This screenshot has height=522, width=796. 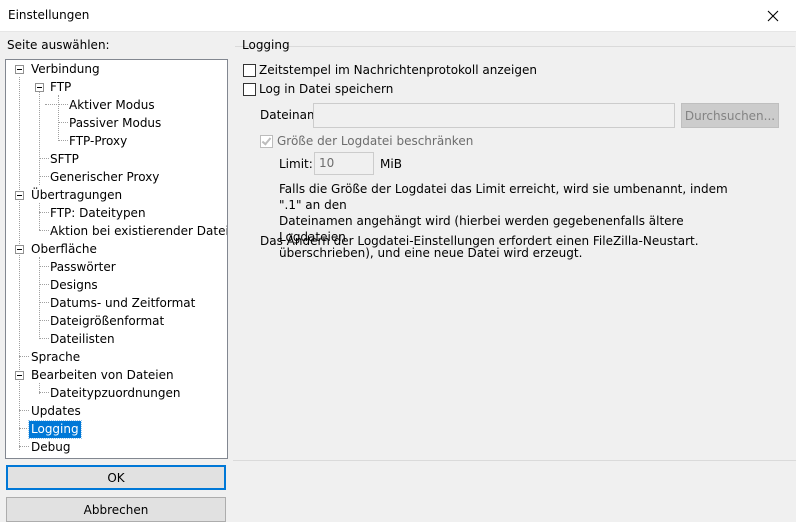 I want to click on title-bar: Einstellungen, so click(x=398, y=16).